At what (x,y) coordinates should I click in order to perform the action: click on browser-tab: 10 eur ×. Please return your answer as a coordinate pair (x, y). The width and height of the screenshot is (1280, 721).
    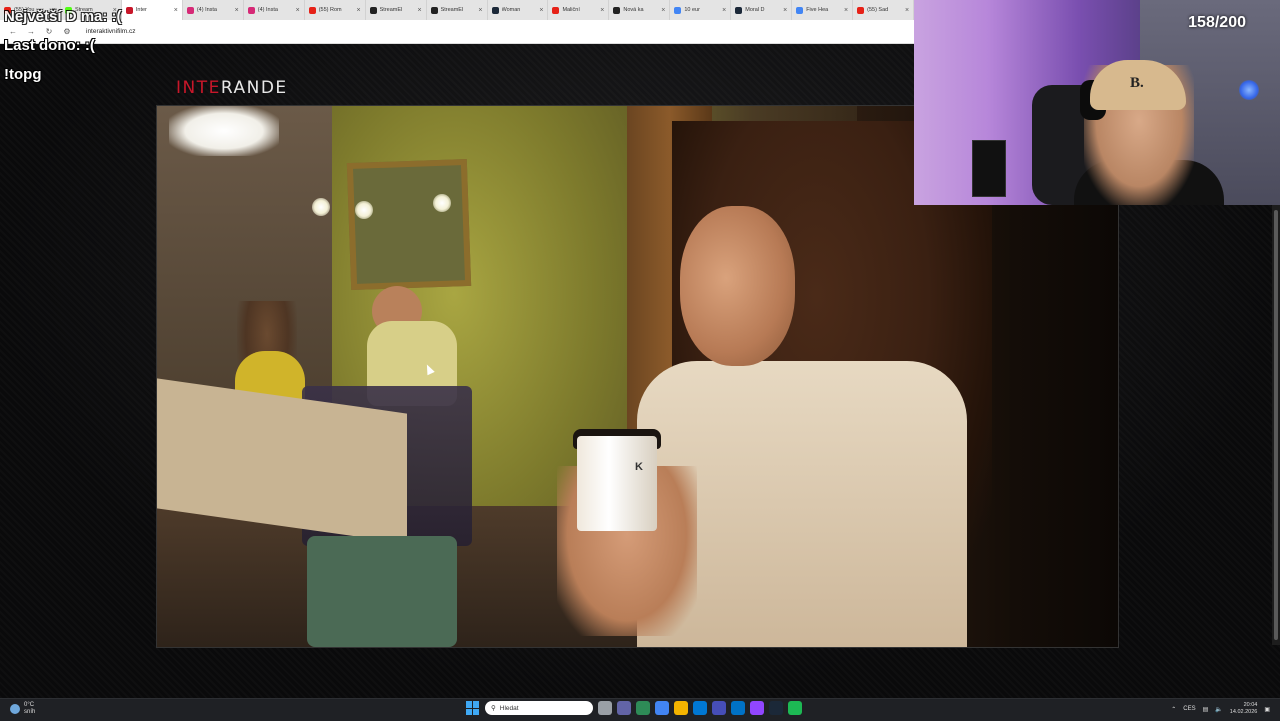
    Looking at the image, I should click on (701, 10).